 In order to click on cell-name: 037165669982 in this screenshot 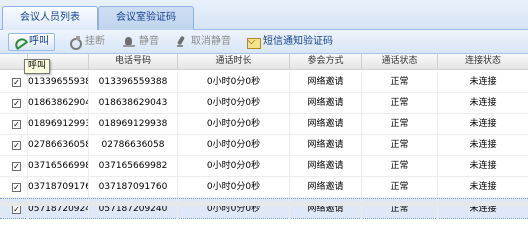, I will do `click(58, 166)`.